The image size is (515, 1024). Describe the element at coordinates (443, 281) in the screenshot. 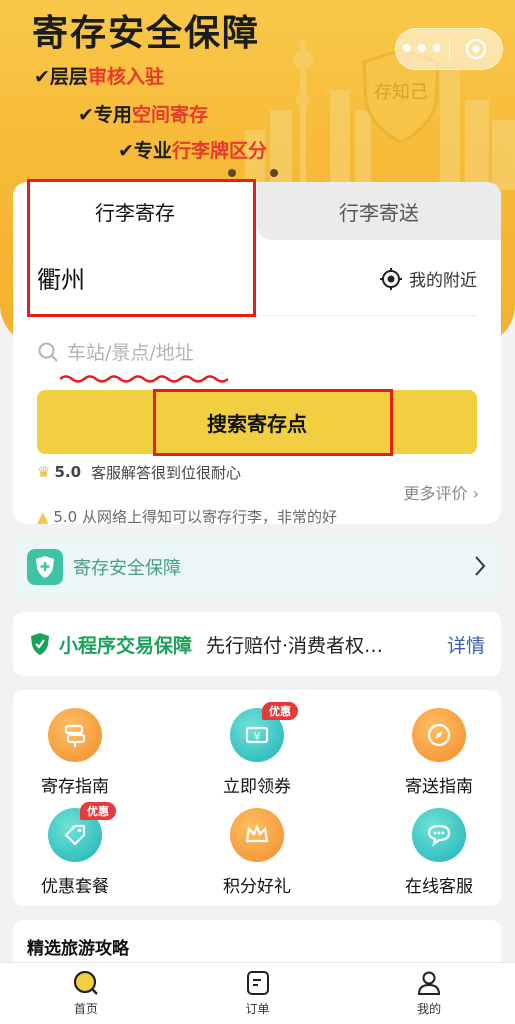

I see `nearby-label: 我的附近` at that location.